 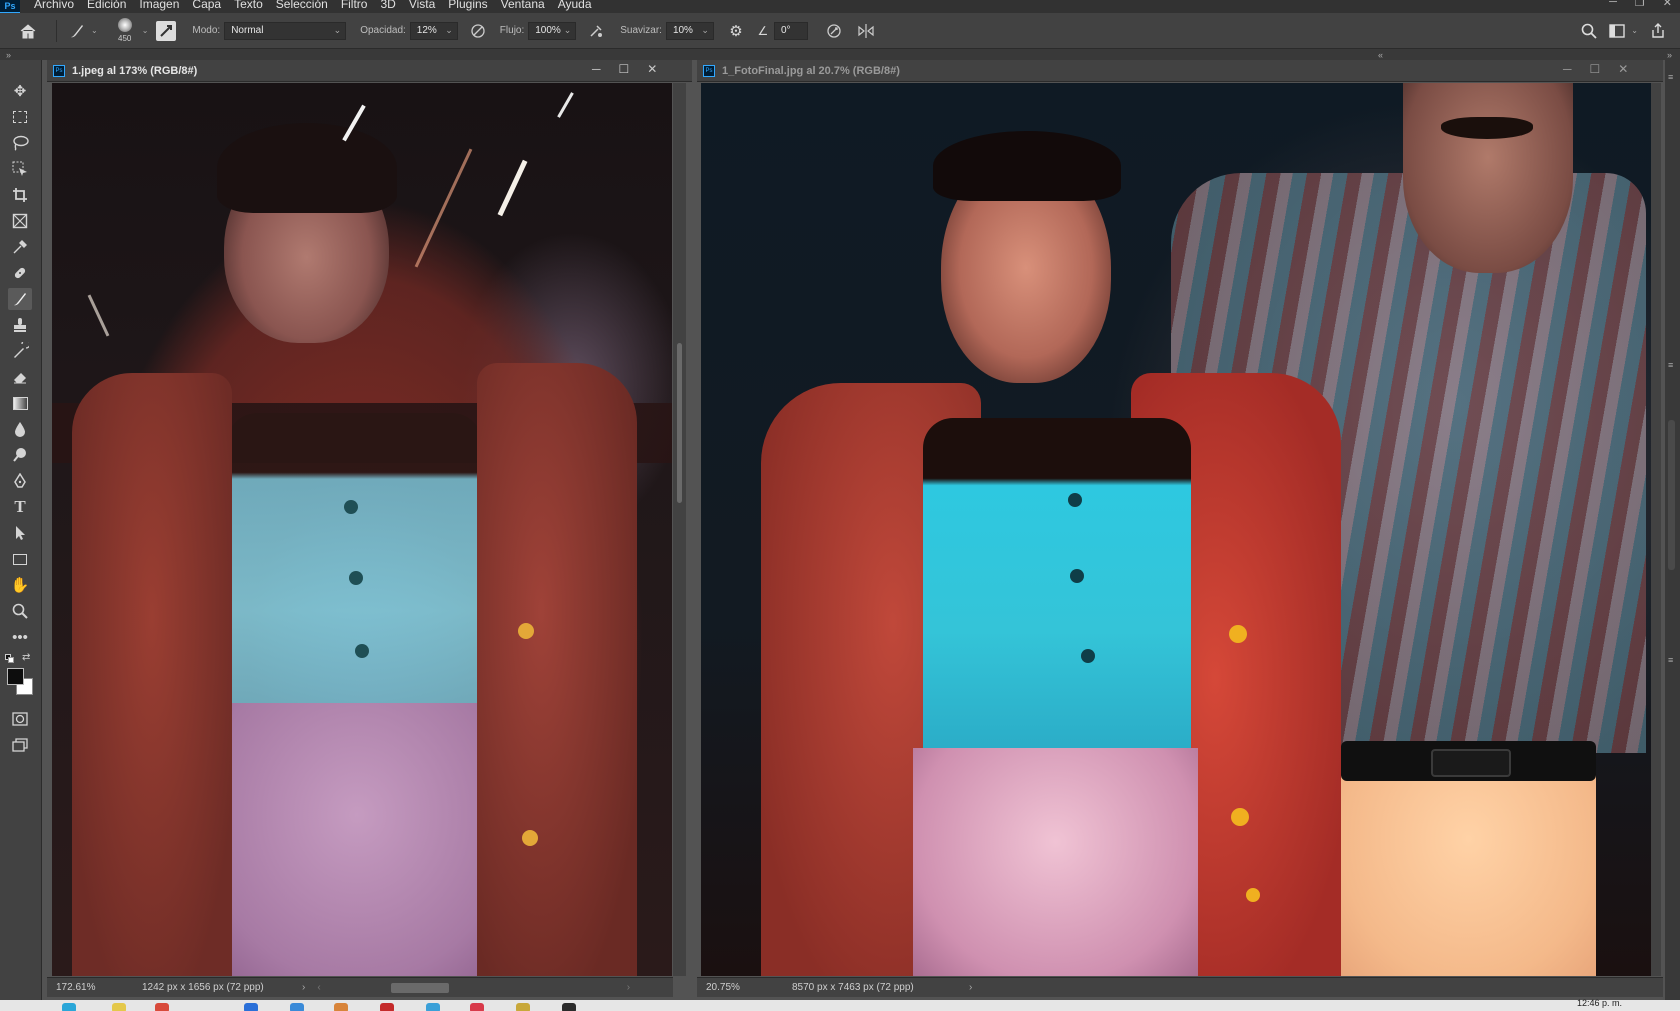 I want to click on zoom-tool-icon, so click(x=20, y=611).